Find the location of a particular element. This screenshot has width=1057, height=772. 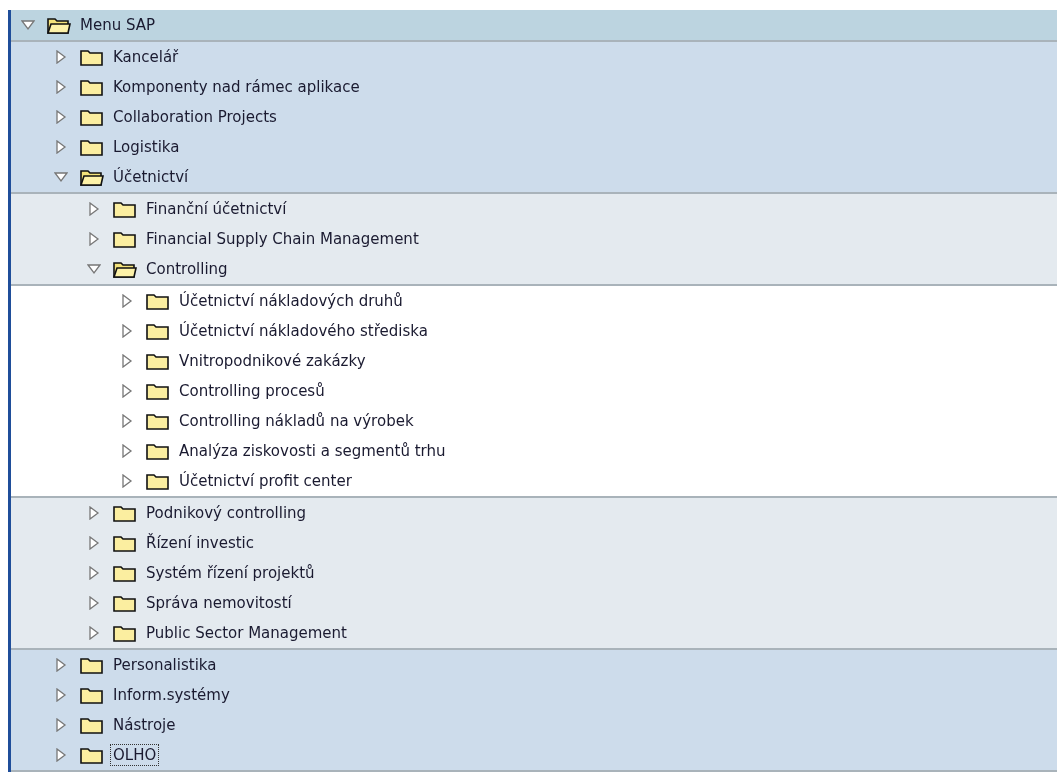

menu-item: Financial Supply Chain Management is located at coordinates (282, 239).